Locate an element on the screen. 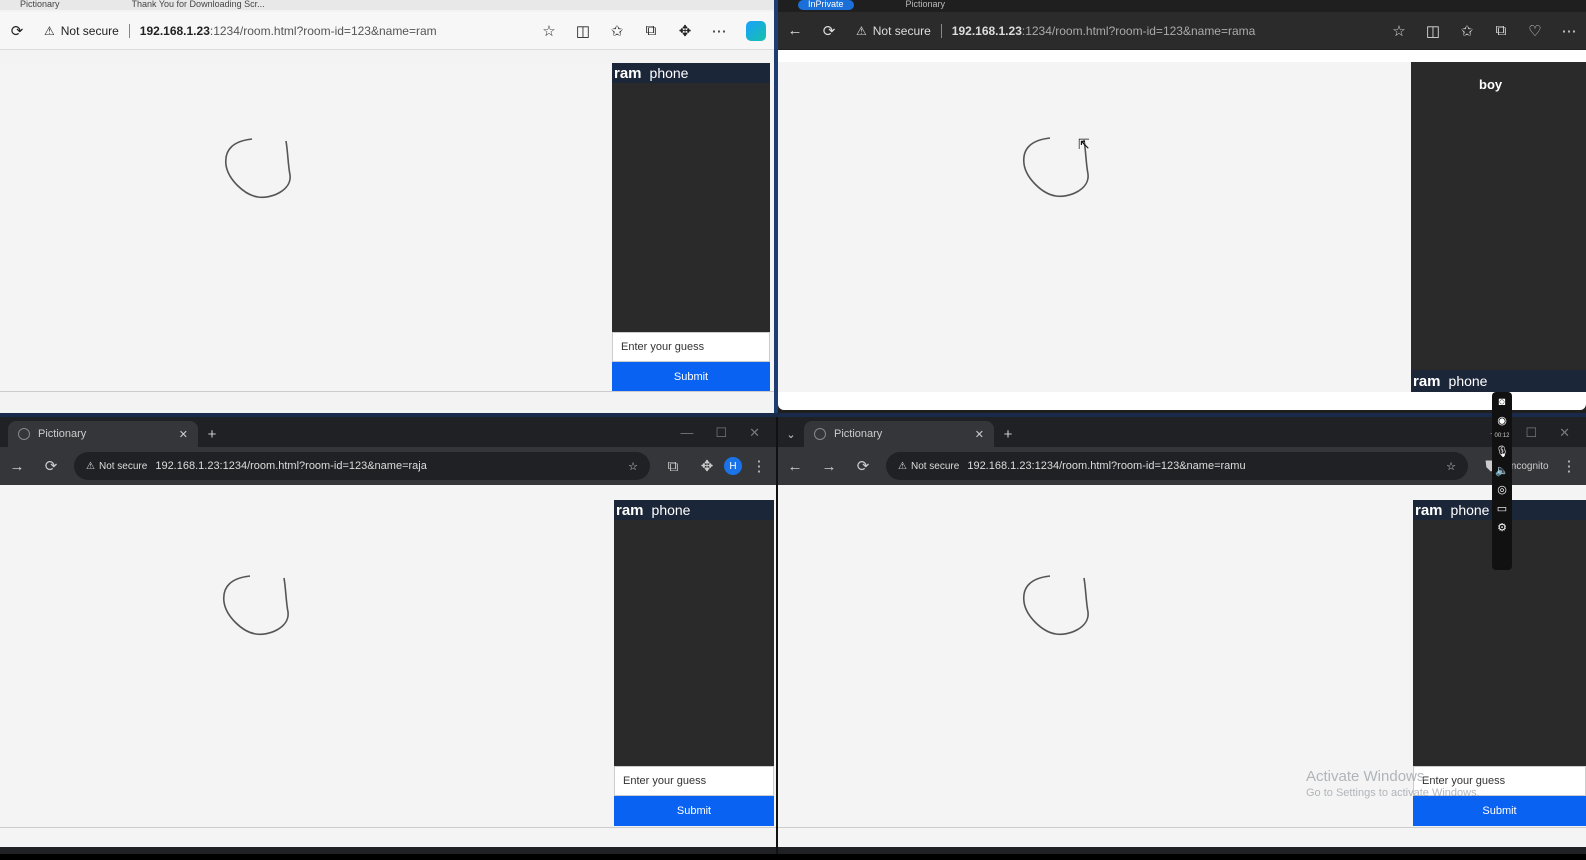 Image resolution: width=1586 pixels, height=860 pixels. speaker-icon: 🔈 is located at coordinates (1502, 470).